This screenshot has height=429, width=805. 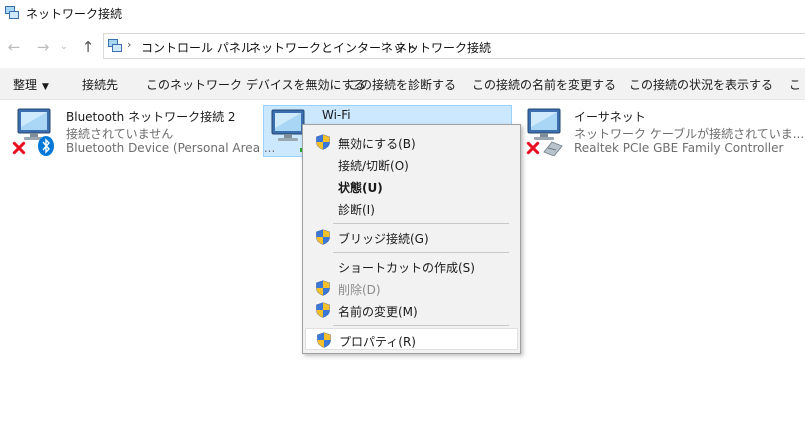 I want to click on breadcrumb-network-connections: ネットワーク接続, so click(x=443, y=47).